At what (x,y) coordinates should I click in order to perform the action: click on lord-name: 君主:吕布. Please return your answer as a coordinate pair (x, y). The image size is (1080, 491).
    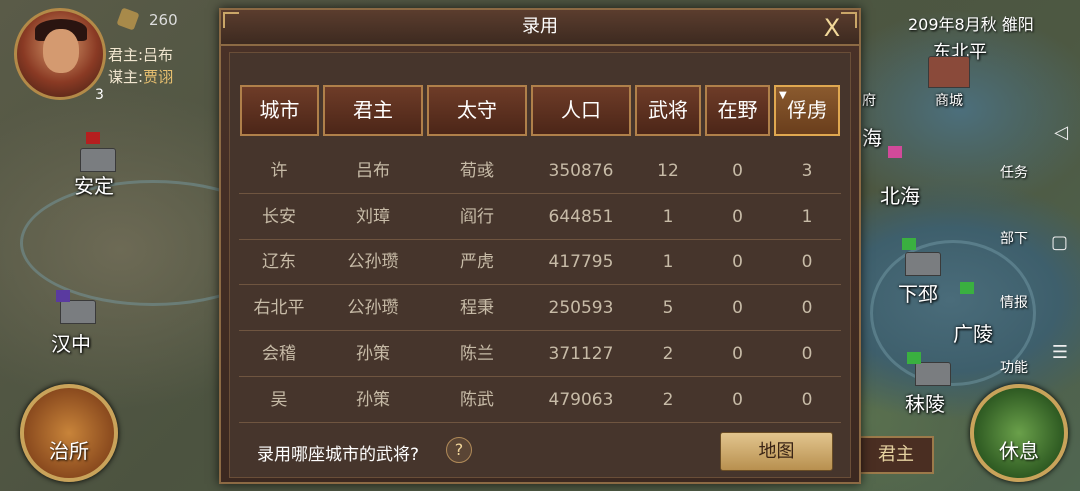
    Looking at the image, I should click on (141, 55).